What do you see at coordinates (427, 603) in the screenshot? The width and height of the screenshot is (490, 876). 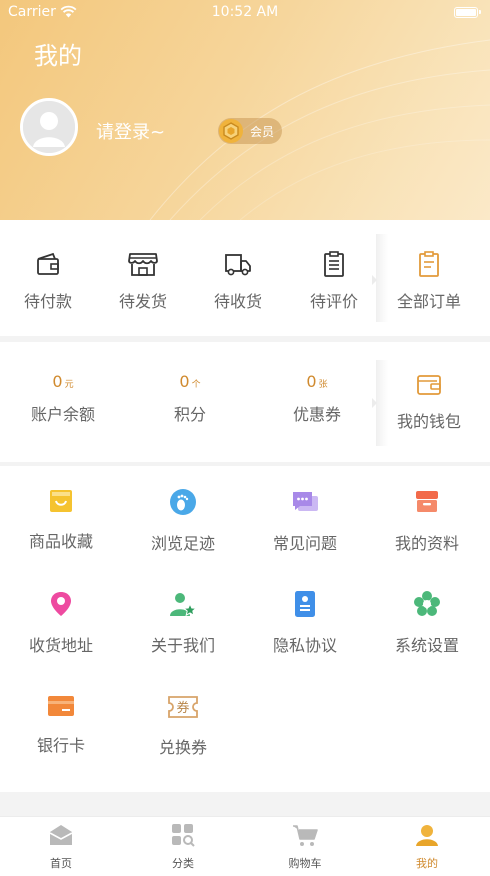 I see `settings-flower-icon` at bounding box center [427, 603].